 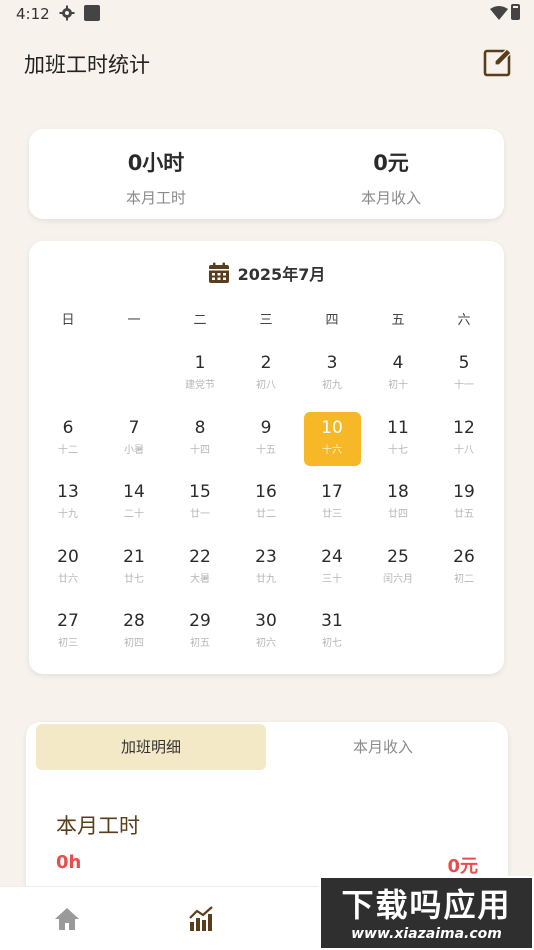 I want to click on watermark-url: www.xiazaima.com, so click(x=426, y=934).